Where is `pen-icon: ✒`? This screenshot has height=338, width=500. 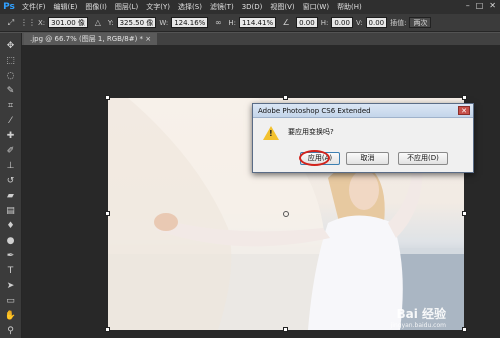
pen-icon: ✒ is located at coordinates (11, 255).